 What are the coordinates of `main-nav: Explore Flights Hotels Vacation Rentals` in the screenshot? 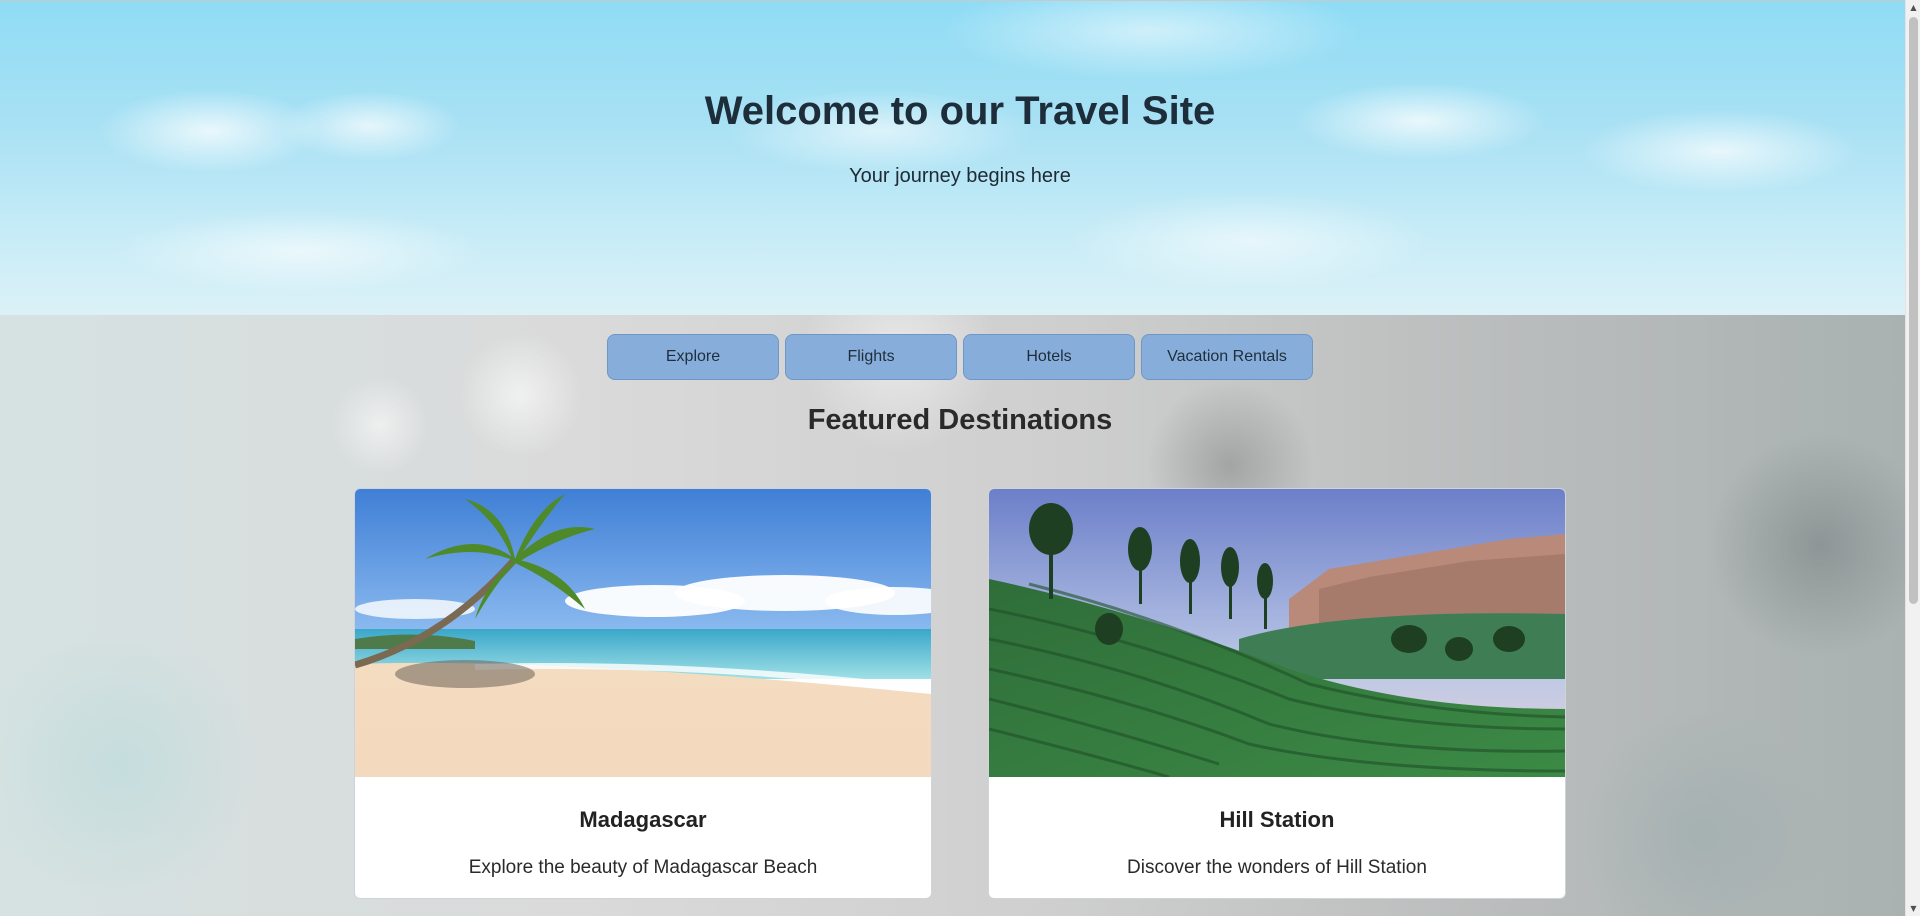 It's located at (960, 357).